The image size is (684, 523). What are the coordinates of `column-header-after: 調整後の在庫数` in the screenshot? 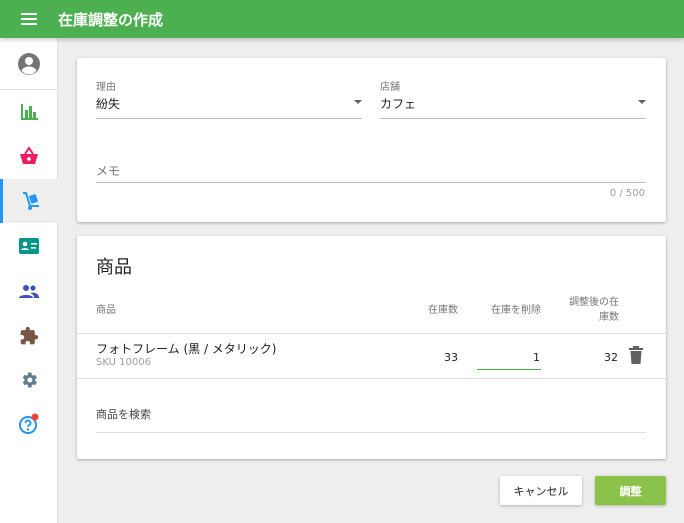 It's located at (594, 310).